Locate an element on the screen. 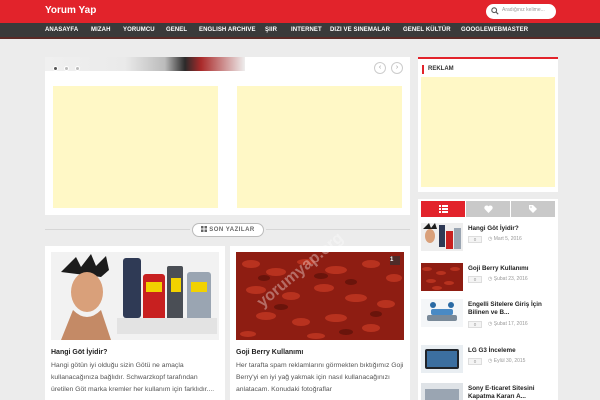  list-icon is located at coordinates (443, 209).